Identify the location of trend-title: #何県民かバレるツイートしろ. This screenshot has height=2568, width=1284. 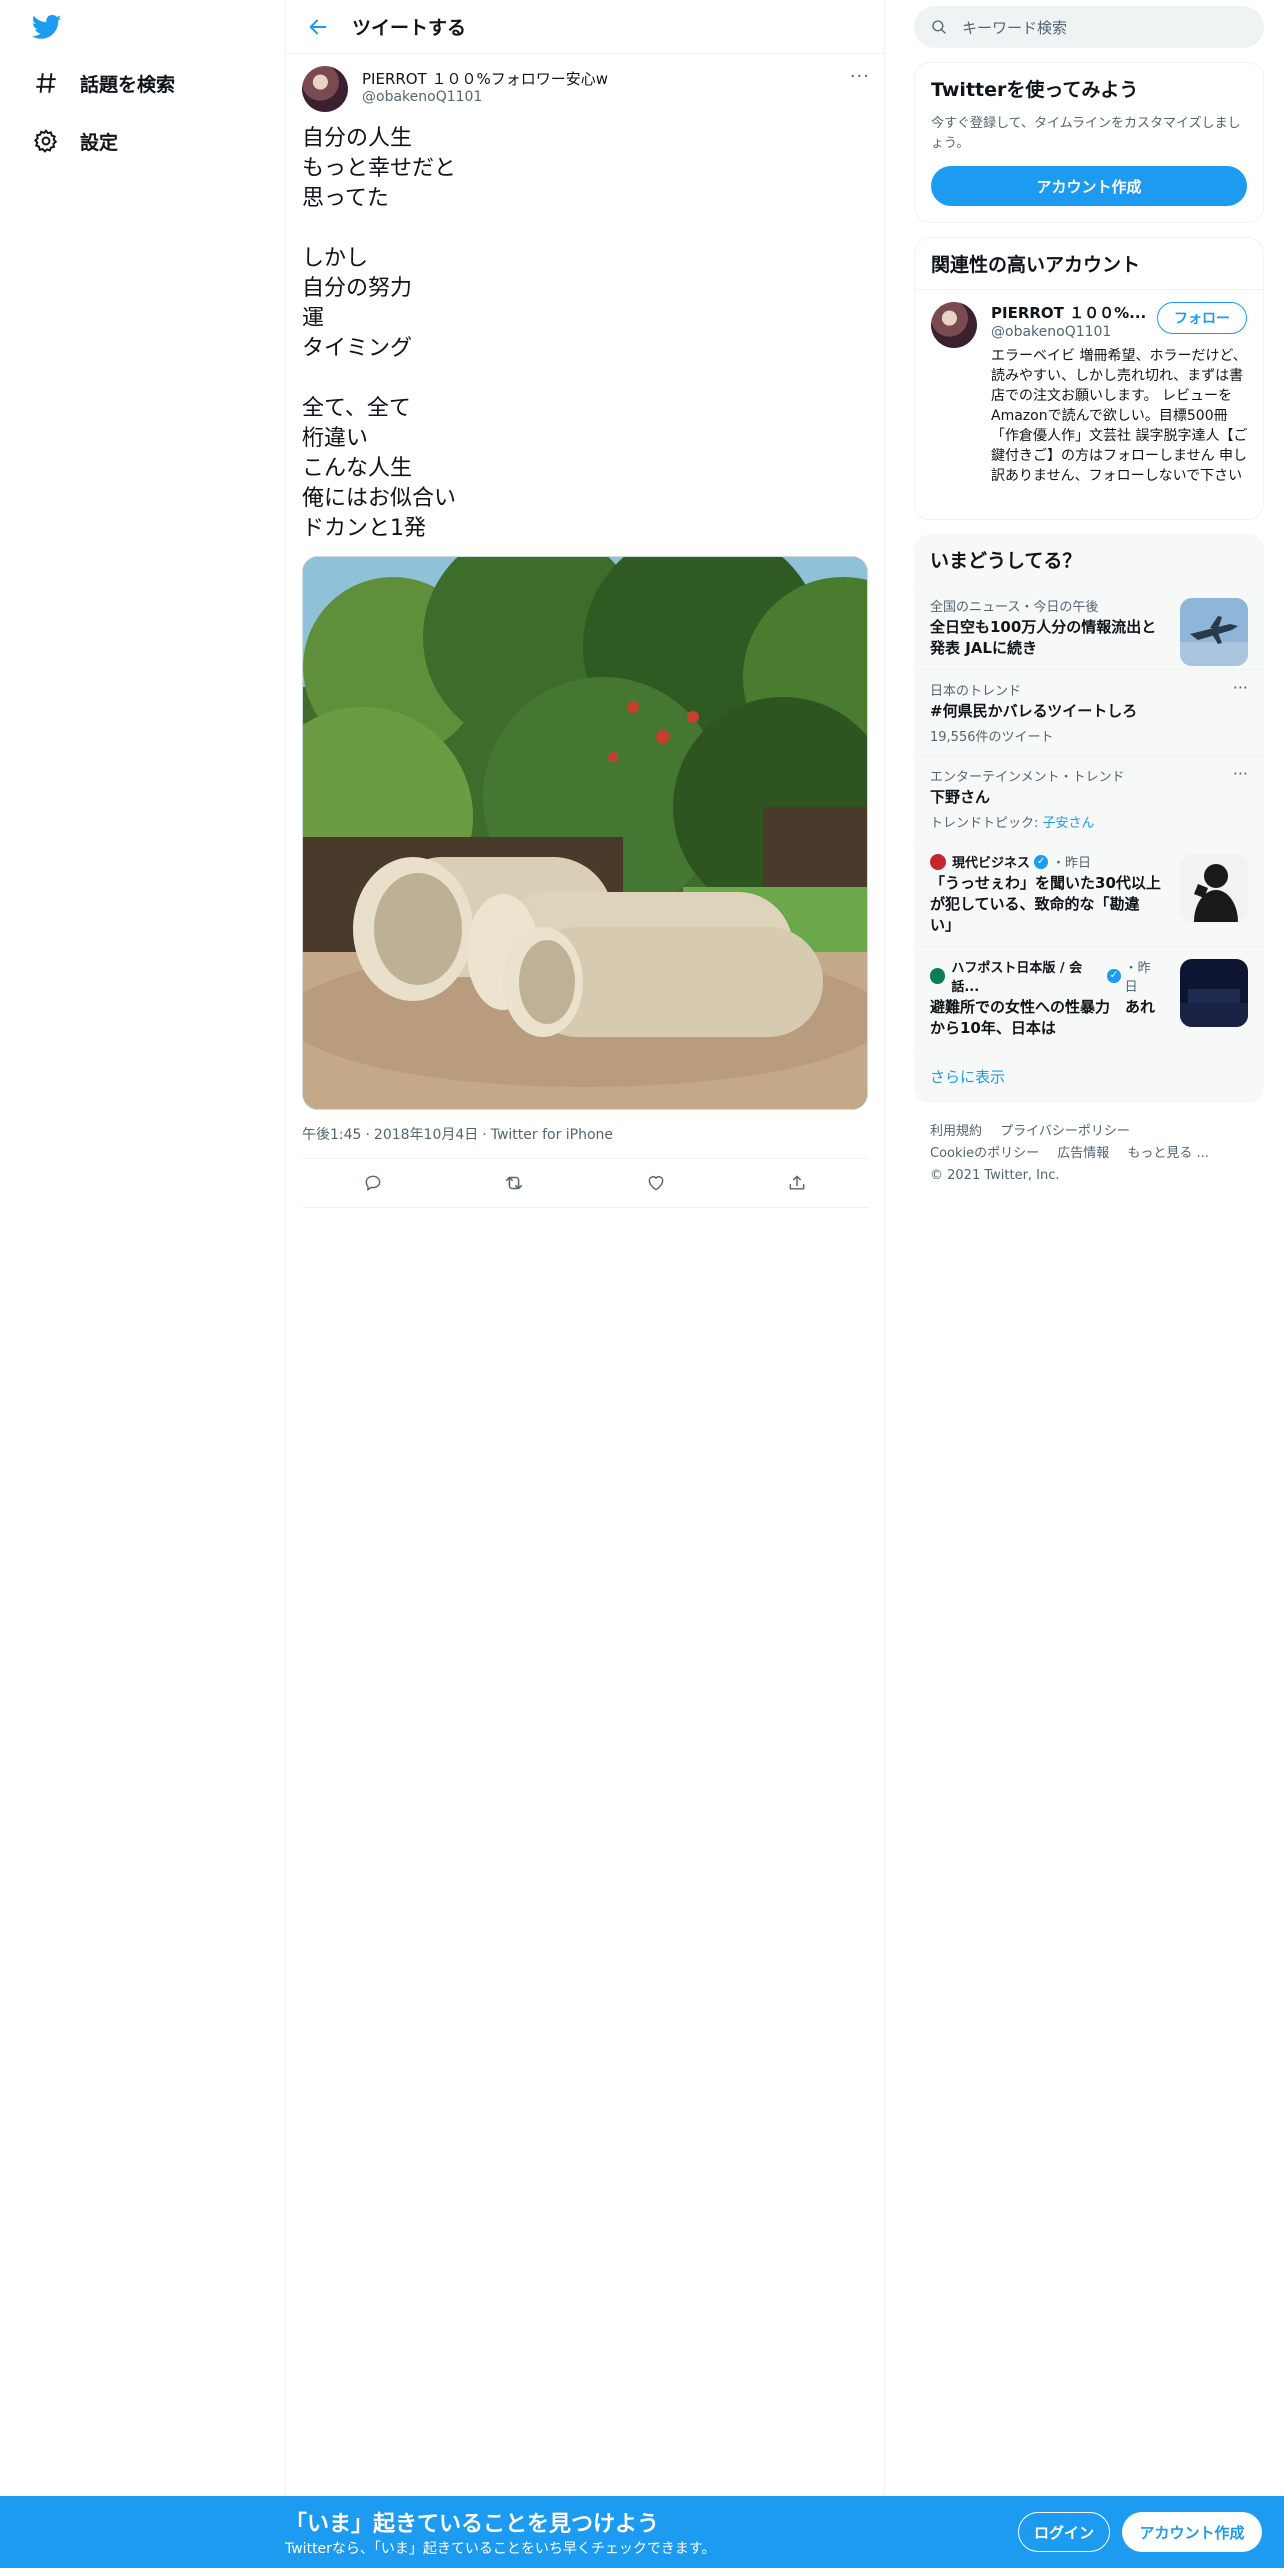
(1034, 711).